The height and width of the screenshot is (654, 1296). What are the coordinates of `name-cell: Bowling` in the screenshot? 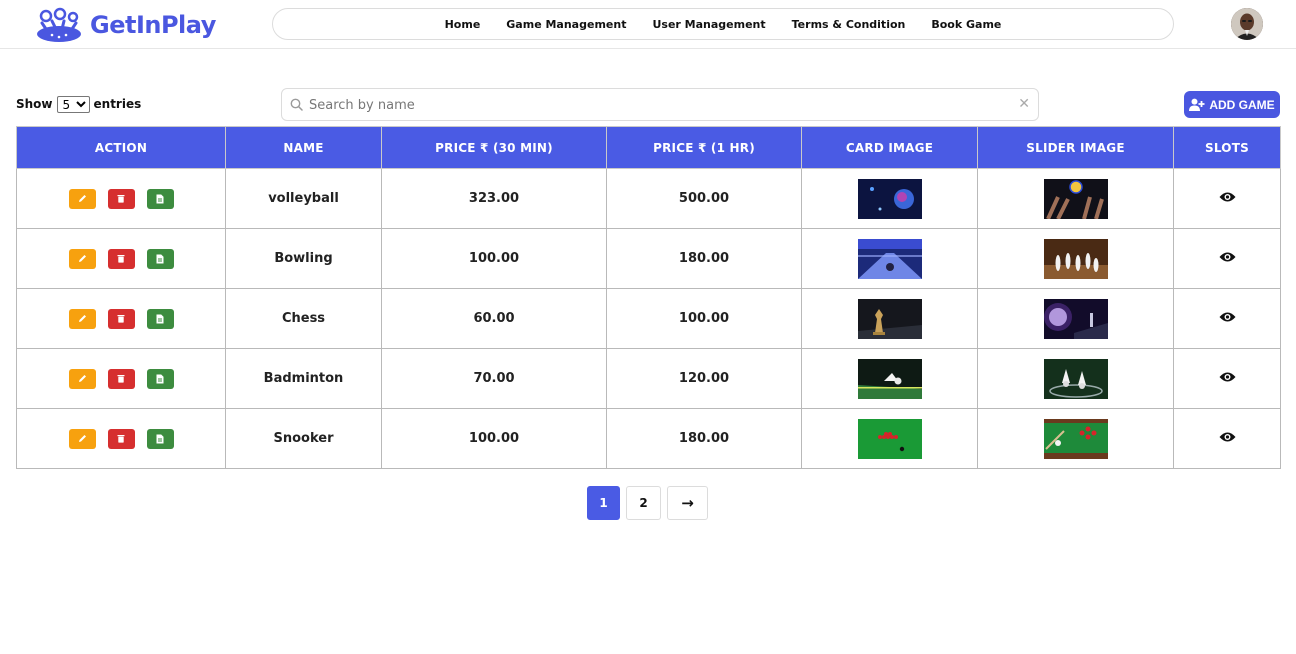 It's located at (303, 258).